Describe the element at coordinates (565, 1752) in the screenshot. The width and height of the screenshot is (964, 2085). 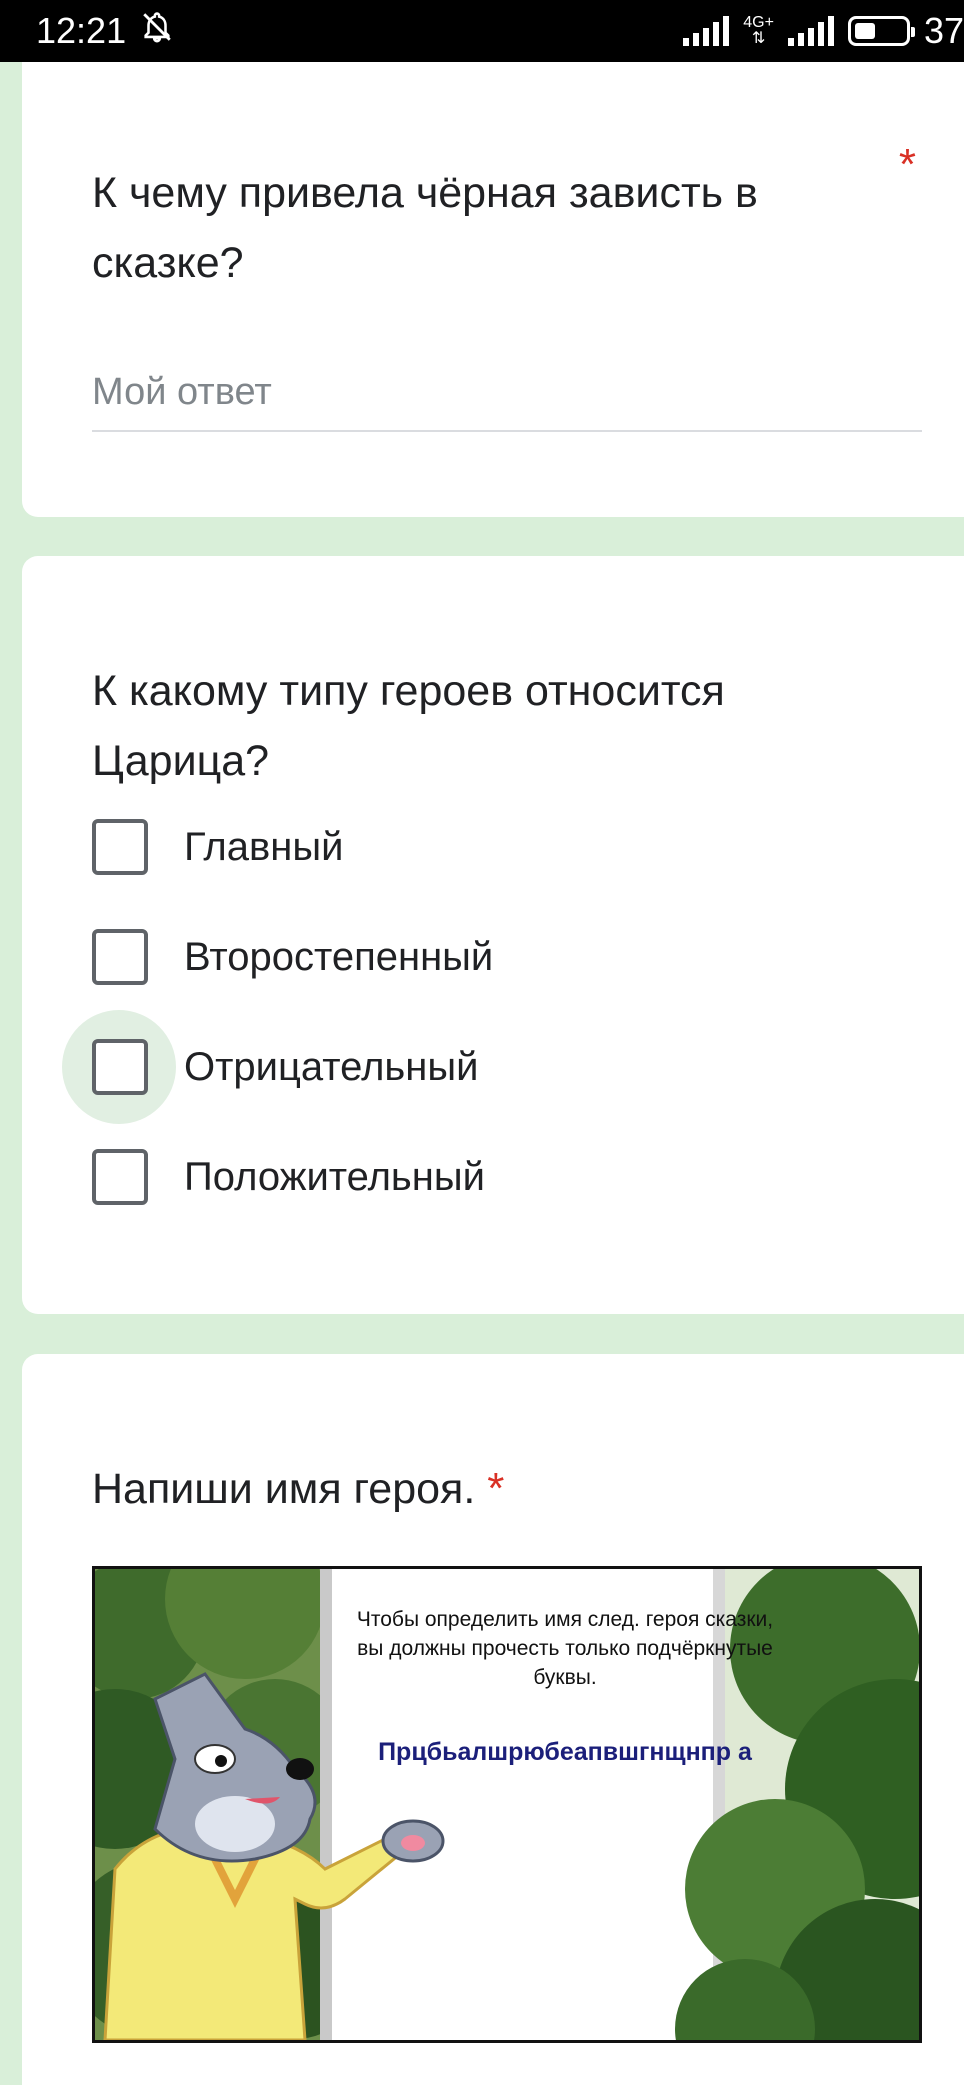
I see `image-puzzle-text: Прцбьалшрюбеапвшгнщнпр а` at that location.